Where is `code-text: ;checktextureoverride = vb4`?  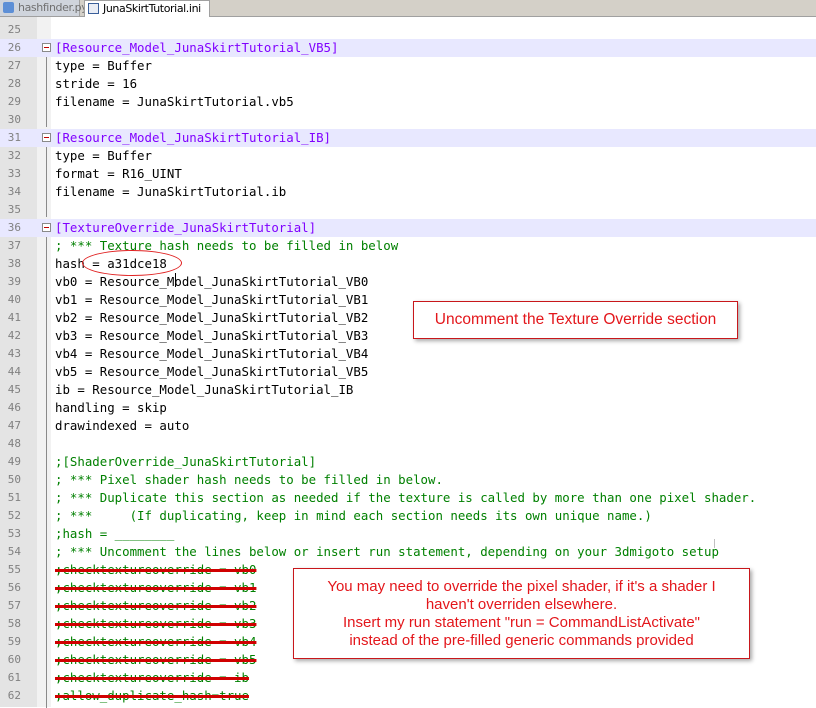 code-text: ;checktextureoverride = vb4 is located at coordinates (156, 641).